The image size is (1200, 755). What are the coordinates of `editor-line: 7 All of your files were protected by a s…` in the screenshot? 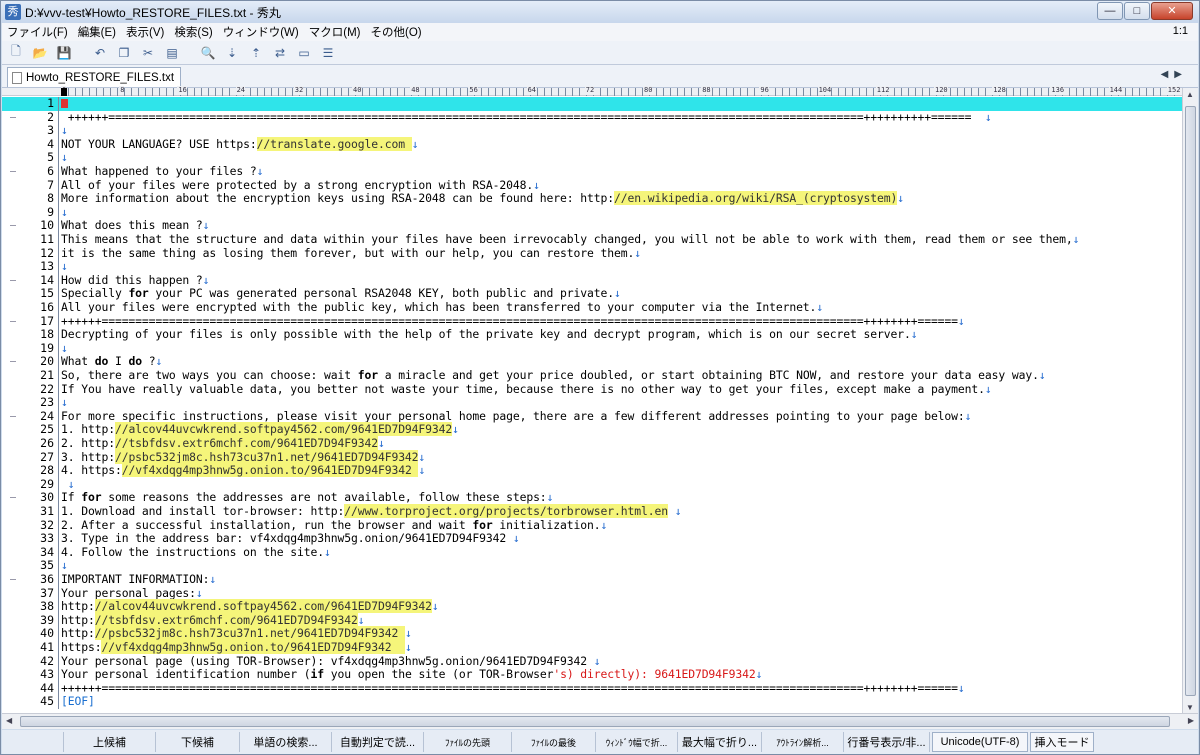 It's located at (592, 185).